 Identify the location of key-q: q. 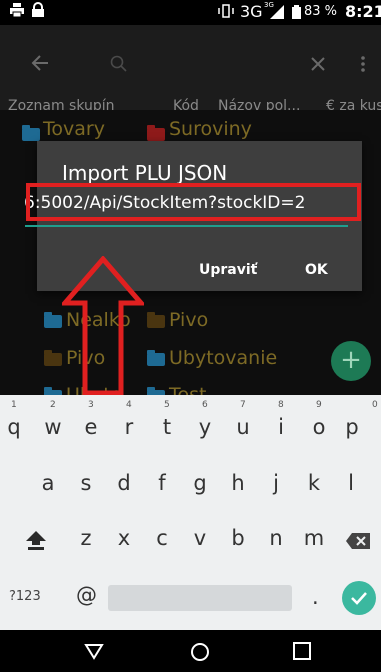
(15, 427).